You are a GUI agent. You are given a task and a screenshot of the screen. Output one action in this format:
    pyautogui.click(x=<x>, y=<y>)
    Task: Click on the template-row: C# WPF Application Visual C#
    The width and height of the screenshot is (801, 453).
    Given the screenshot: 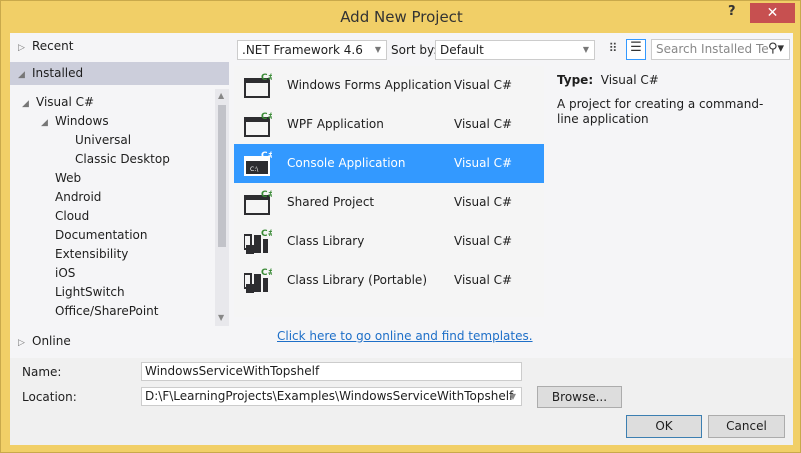 What is the action you would take?
    pyautogui.click(x=389, y=124)
    